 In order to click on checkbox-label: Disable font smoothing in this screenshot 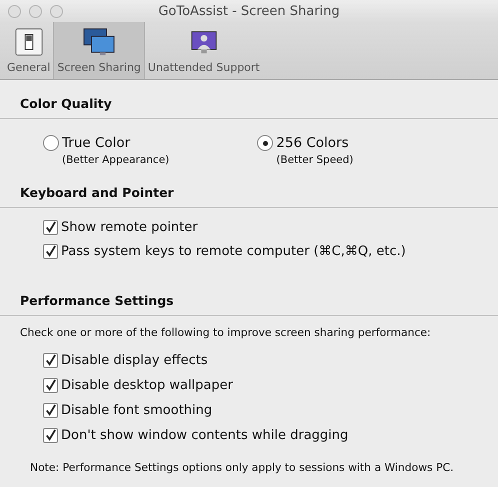, I will do `click(136, 410)`.